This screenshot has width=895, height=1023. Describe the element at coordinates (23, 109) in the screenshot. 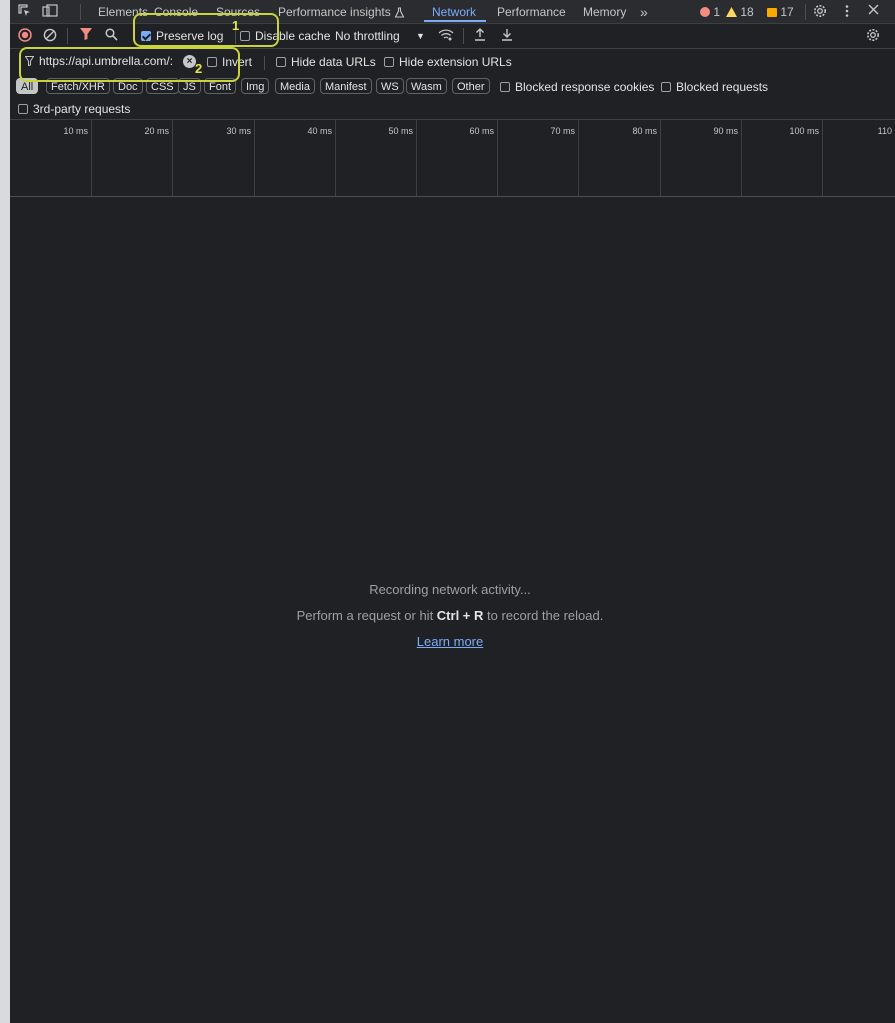

I see `third-party-check-icon` at that location.